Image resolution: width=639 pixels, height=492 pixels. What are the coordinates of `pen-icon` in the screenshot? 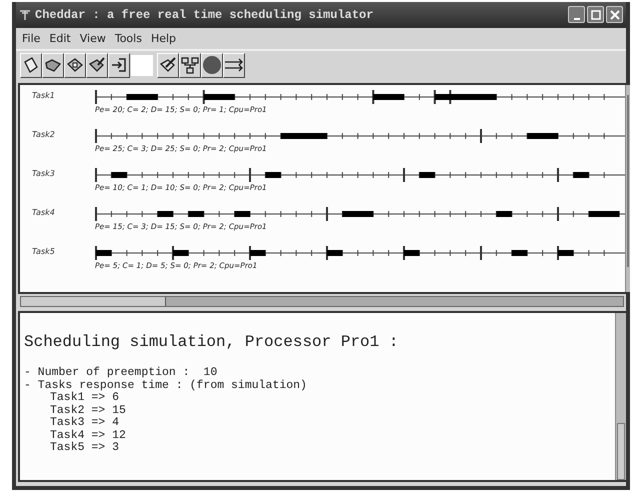 It's located at (97, 65).